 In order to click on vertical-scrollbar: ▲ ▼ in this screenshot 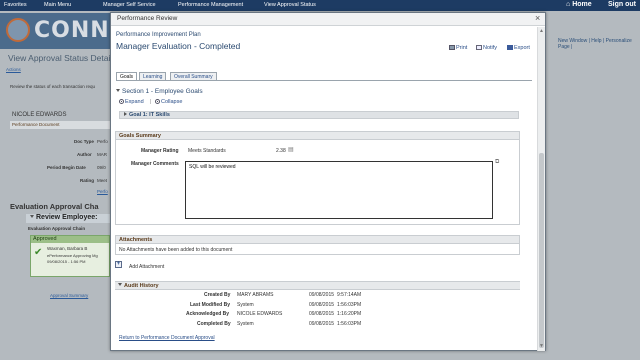, I will do `click(541, 189)`.